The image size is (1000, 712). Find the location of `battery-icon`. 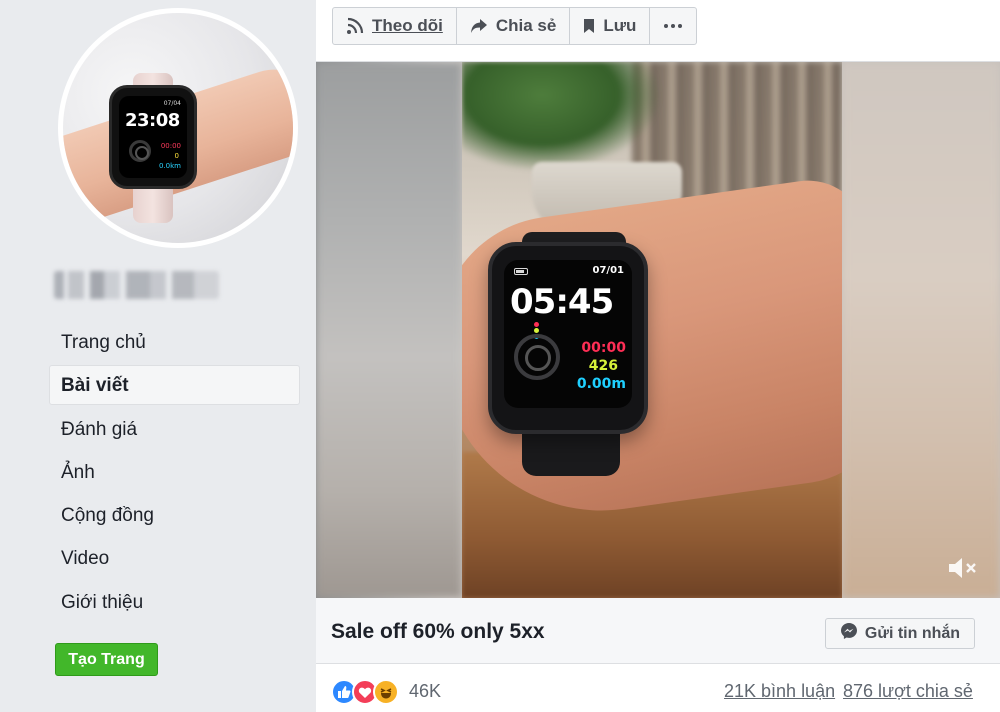

battery-icon is located at coordinates (521, 271).